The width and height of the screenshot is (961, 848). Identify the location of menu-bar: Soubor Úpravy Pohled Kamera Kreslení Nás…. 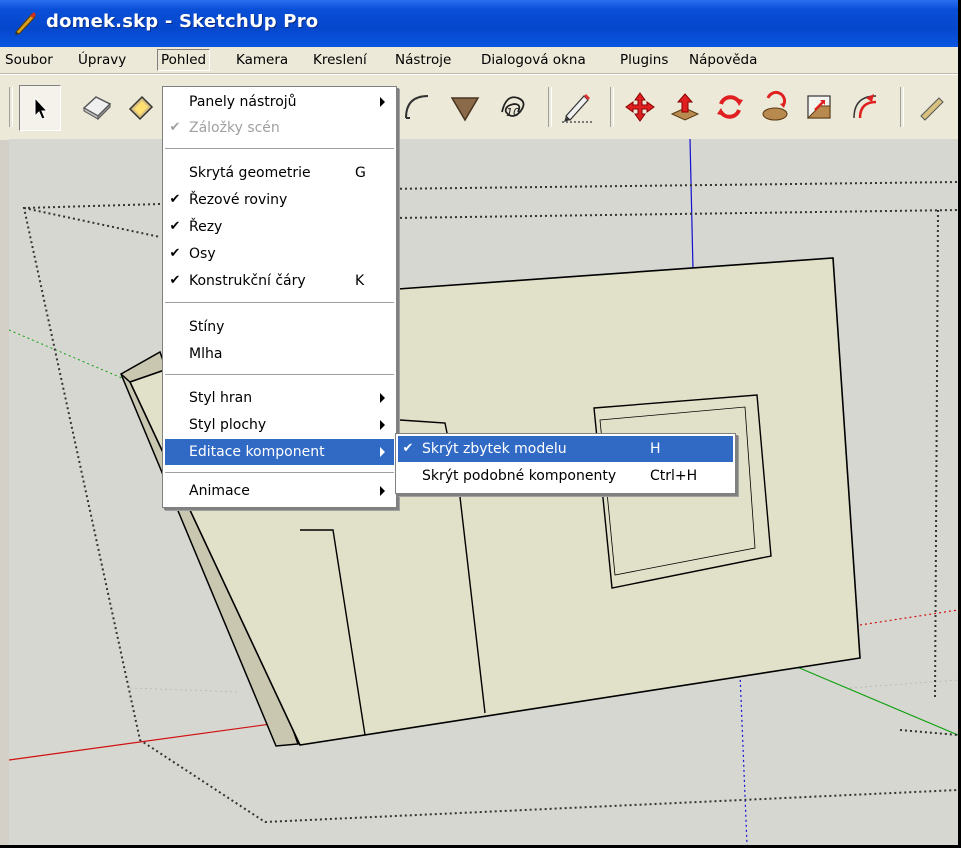
(479, 60).